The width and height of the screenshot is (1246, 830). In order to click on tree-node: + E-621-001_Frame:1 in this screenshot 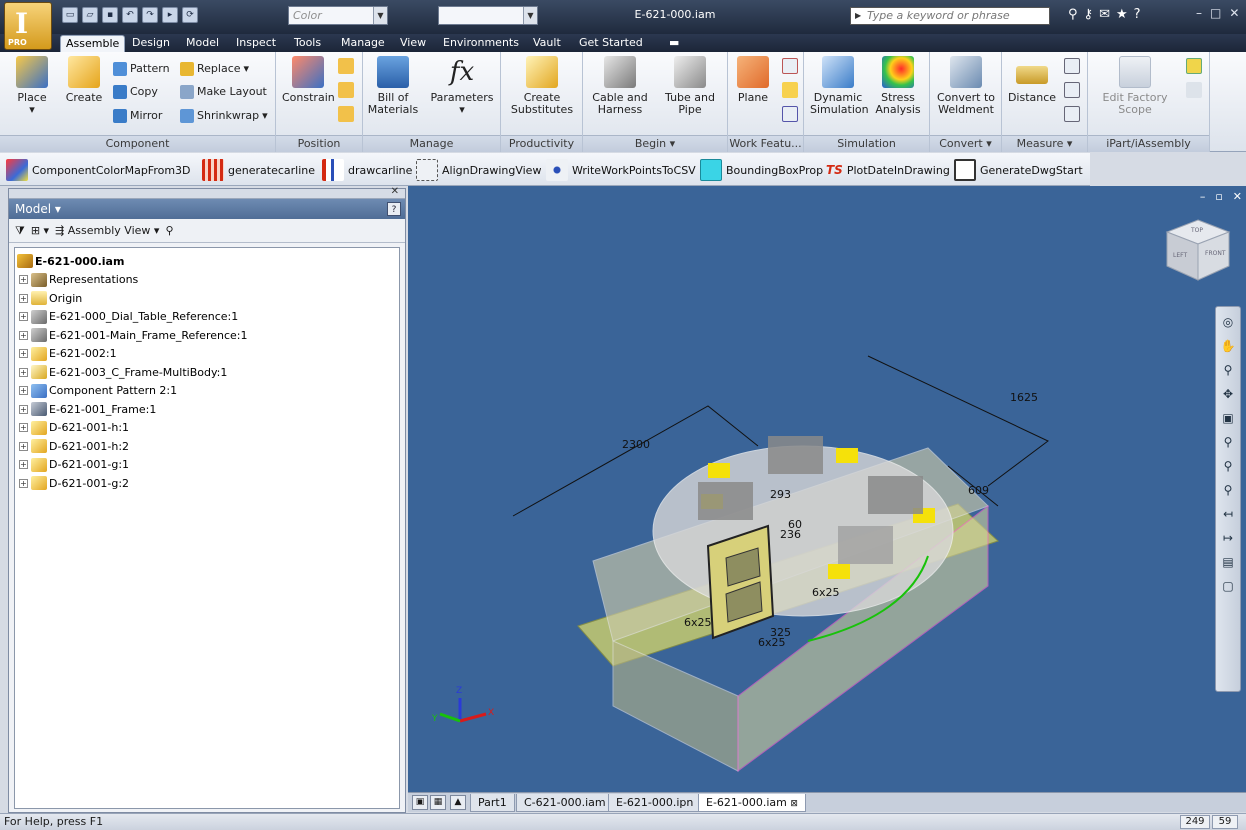, I will do `click(207, 409)`.